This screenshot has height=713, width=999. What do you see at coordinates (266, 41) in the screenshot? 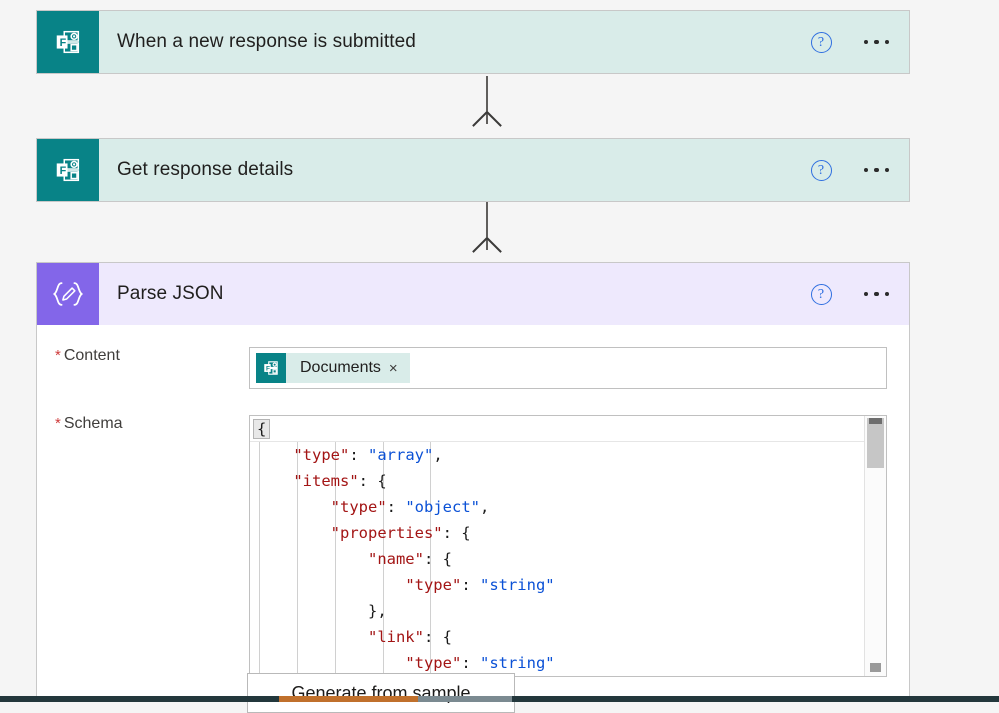
I see `flow-step-title: When a new response is submitted` at bounding box center [266, 41].